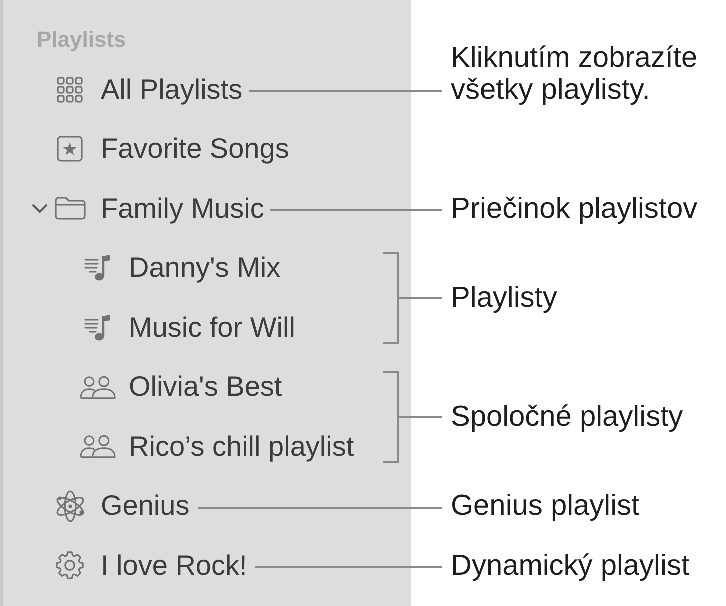 Image resolution: width=726 pixels, height=606 pixels. I want to click on playlist-item: Rico’s chill playlist, so click(217, 446).